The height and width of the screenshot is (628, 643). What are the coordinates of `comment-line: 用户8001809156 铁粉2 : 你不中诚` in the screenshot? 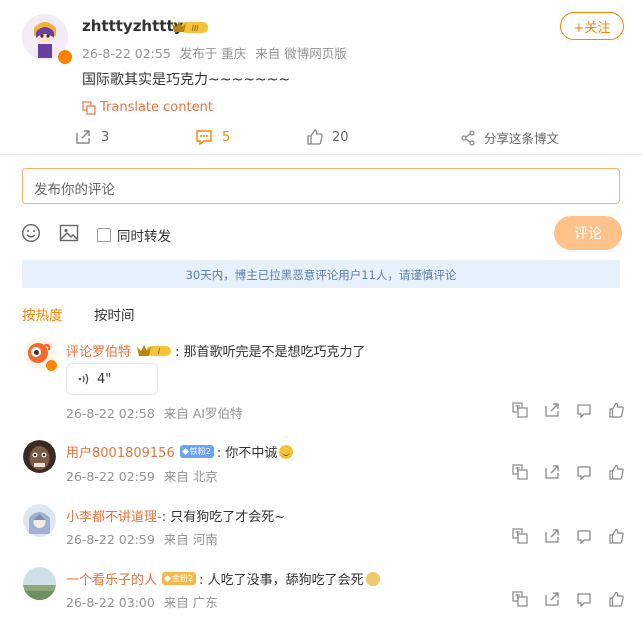 It's located at (180, 451).